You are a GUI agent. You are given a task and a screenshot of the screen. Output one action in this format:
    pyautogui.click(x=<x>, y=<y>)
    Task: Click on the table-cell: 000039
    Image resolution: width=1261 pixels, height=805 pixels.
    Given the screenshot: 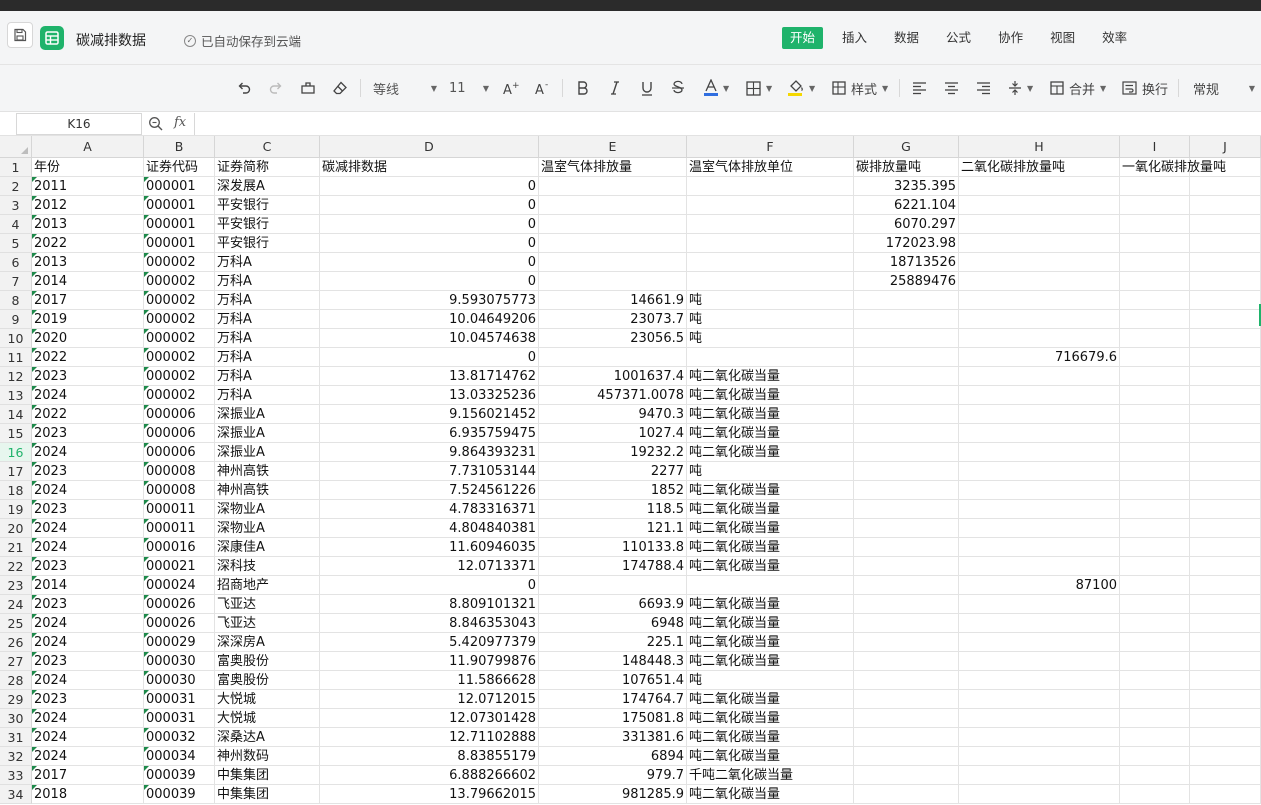 What is the action you would take?
    pyautogui.click(x=179, y=775)
    